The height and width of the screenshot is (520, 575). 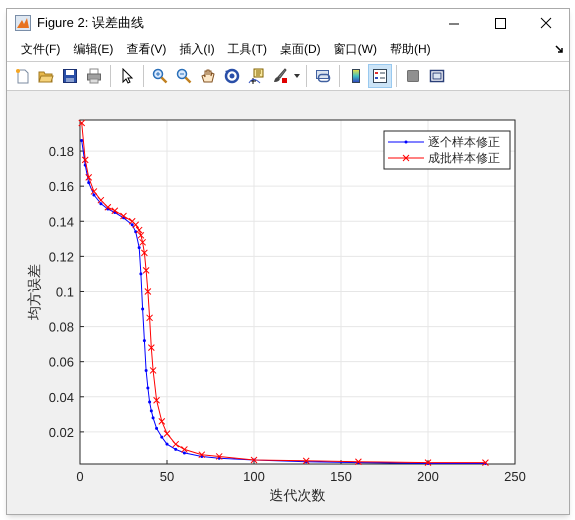 What do you see at coordinates (437, 76) in the screenshot?
I see `dock-figure-icon` at bounding box center [437, 76].